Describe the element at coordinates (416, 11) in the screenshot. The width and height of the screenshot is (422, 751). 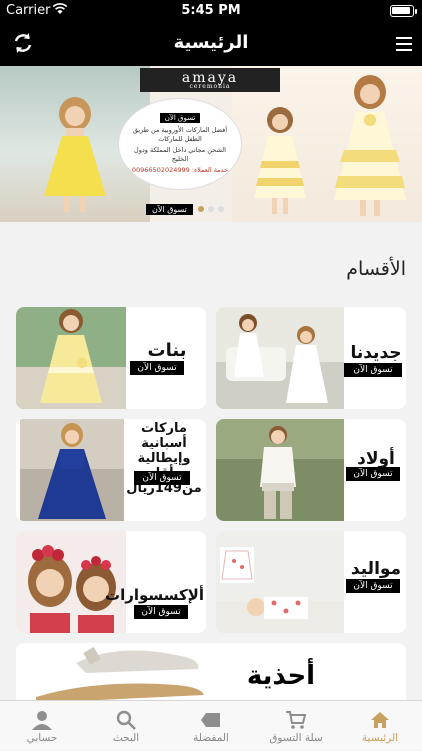
I see `battery-nub` at that location.